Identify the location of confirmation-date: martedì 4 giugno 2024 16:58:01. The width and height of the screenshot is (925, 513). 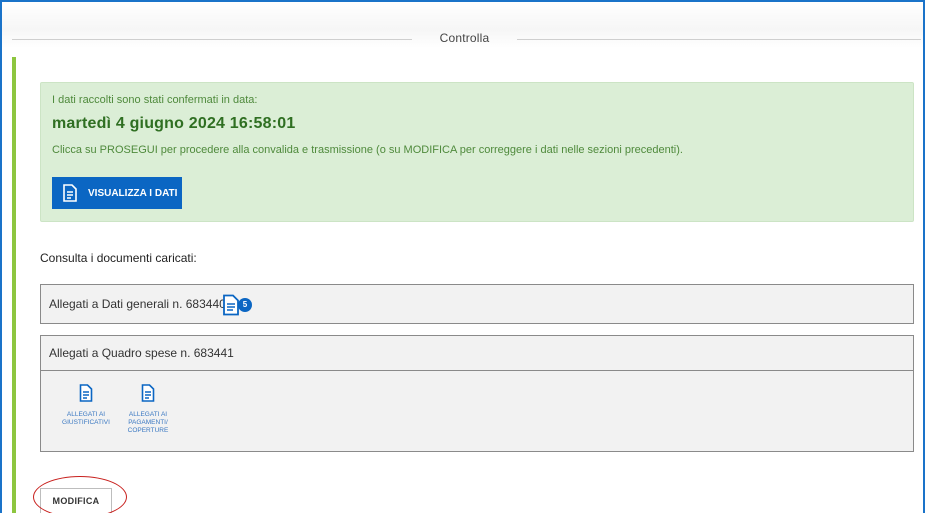
(174, 123).